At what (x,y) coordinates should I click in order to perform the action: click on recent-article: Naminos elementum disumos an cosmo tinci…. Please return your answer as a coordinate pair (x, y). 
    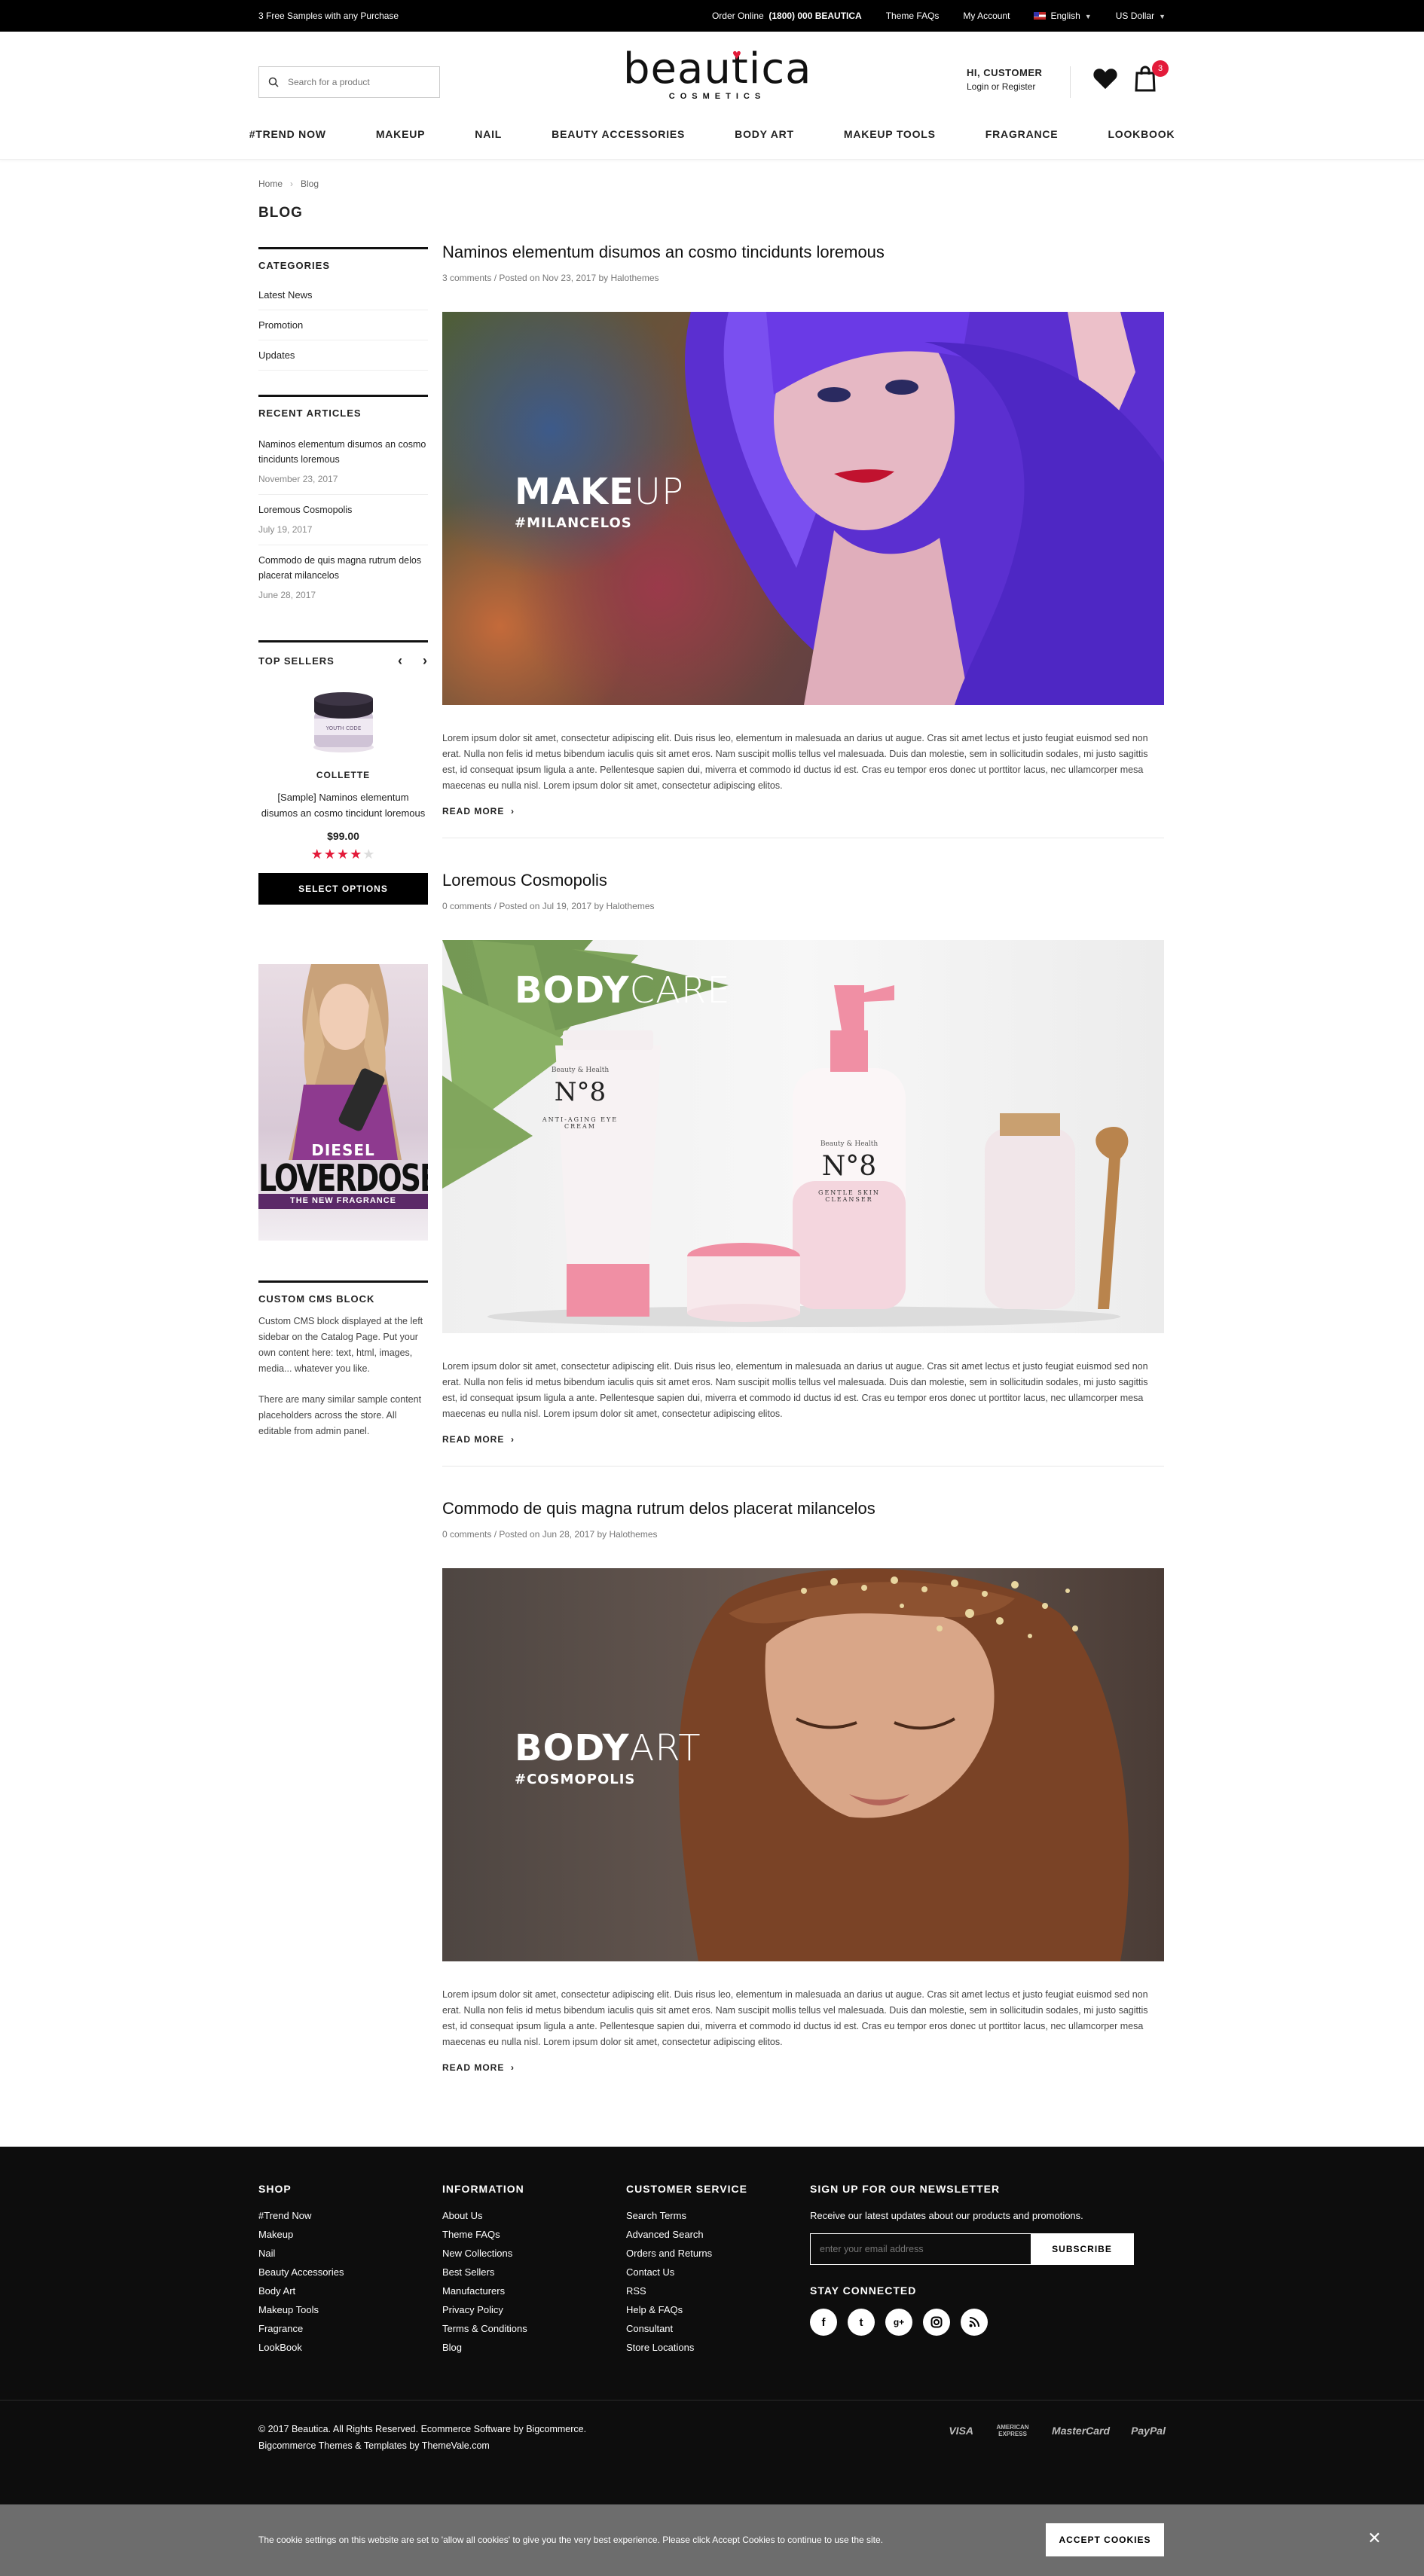
    Looking at the image, I should click on (343, 462).